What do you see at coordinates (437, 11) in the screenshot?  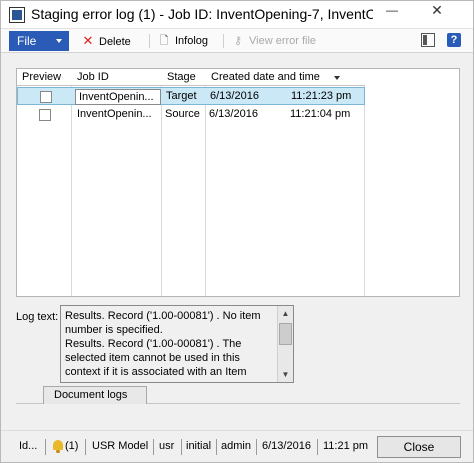 I see `window-close-button: ✕` at bounding box center [437, 11].